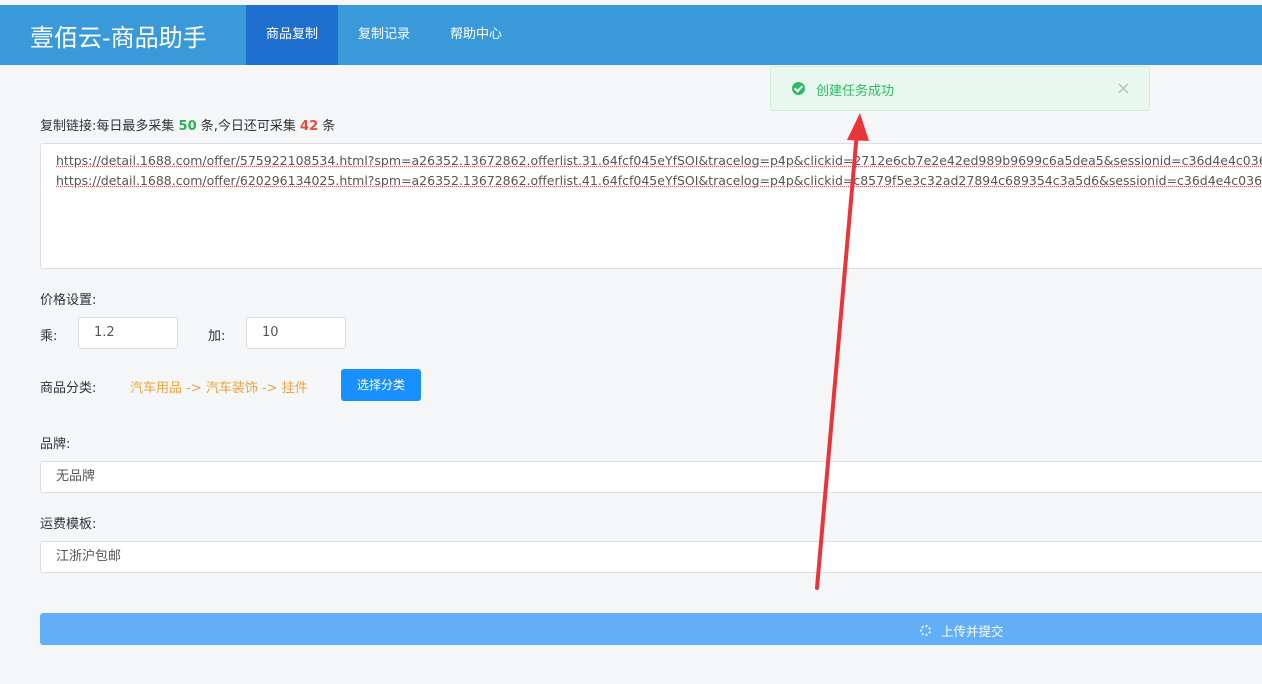 The height and width of the screenshot is (684, 1262). Describe the element at coordinates (381, 385) in the screenshot. I see `select-category-button: 选择分类` at that location.